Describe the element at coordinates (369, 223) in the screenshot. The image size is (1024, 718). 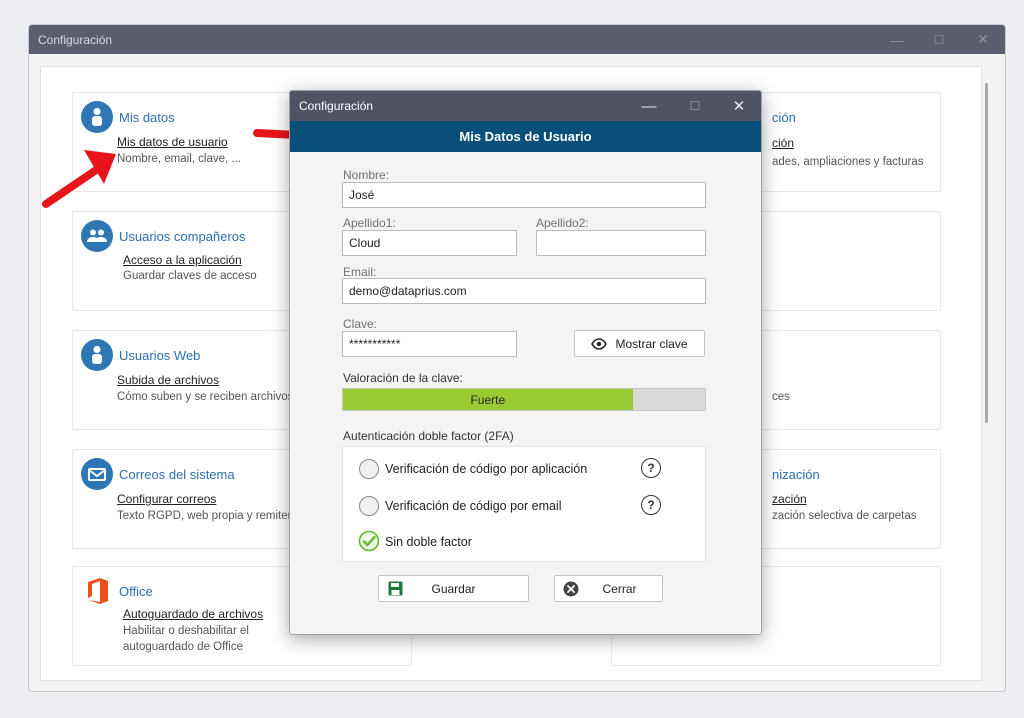
I see `apellido1-label: Apellido1:` at that location.